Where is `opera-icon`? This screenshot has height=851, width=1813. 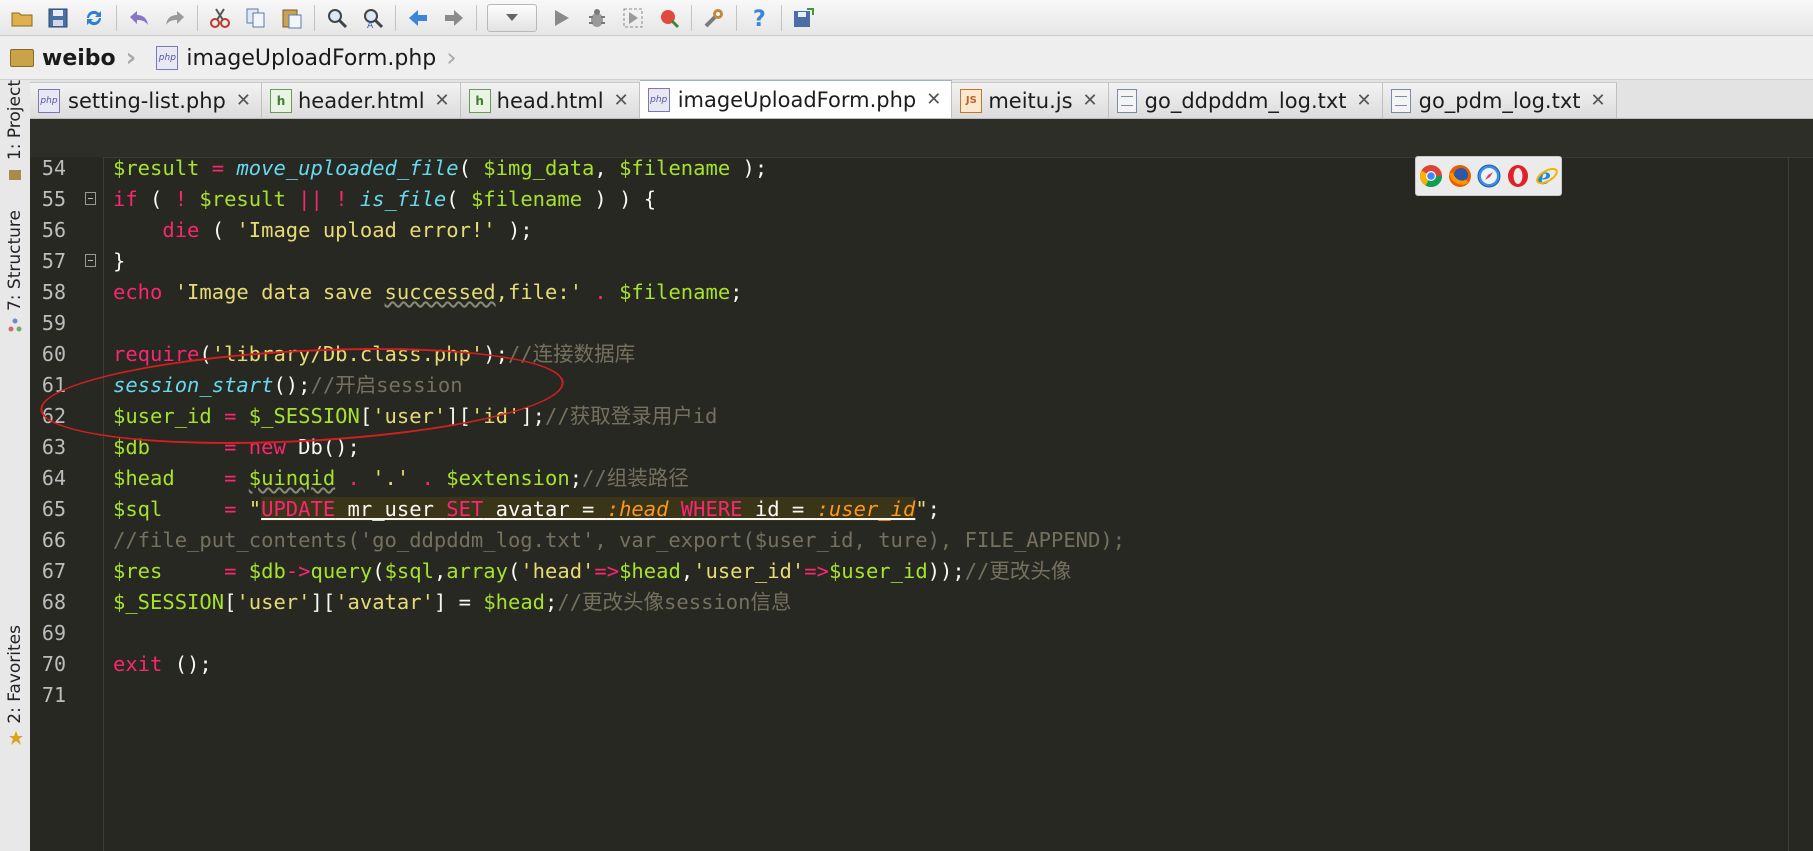 opera-icon is located at coordinates (1518, 176).